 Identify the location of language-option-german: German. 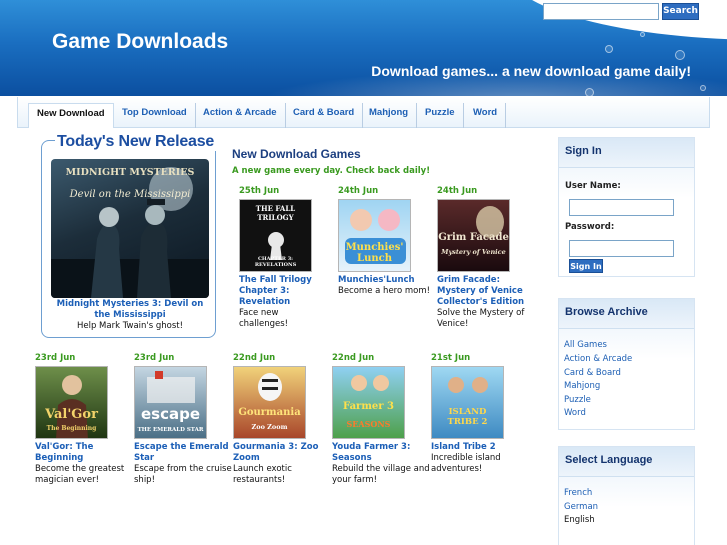
(581, 507).